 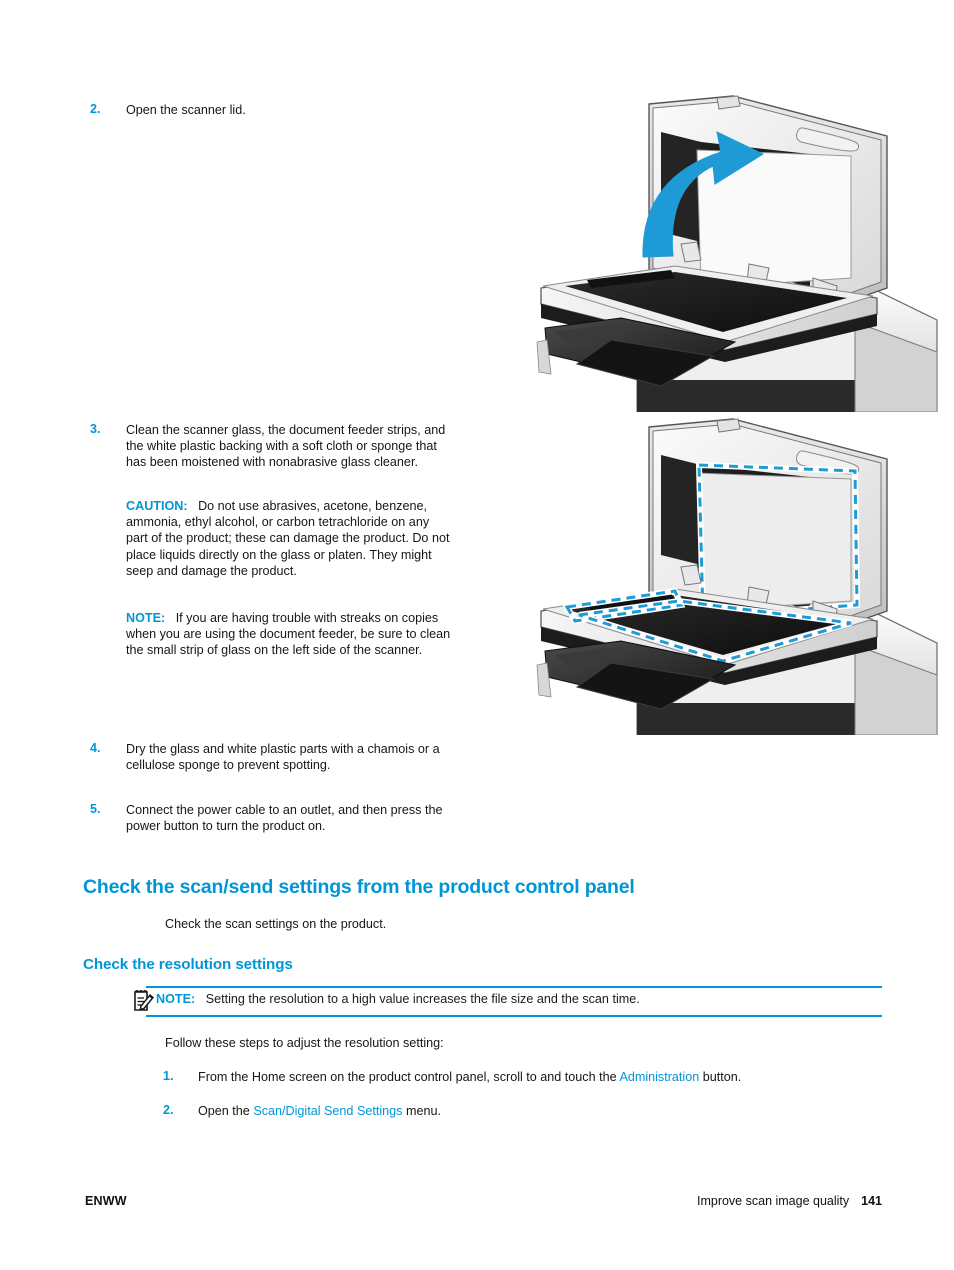 I want to click on note-label: NOTE:, so click(x=176, y=999).